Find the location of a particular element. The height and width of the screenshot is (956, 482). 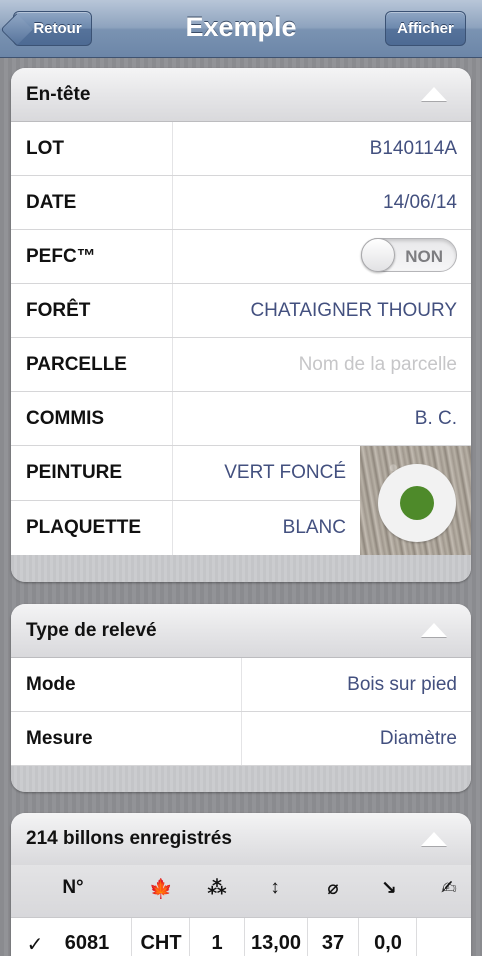

row-mesure: Mesure Diamètre is located at coordinates (241, 739).